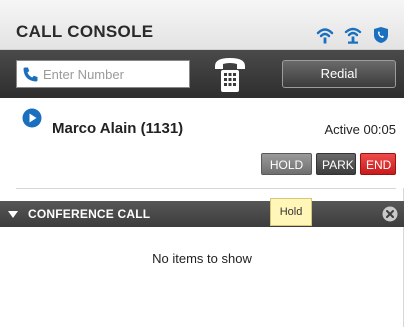  What do you see at coordinates (381, 35) in the screenshot?
I see `phone-shield-icon` at bounding box center [381, 35].